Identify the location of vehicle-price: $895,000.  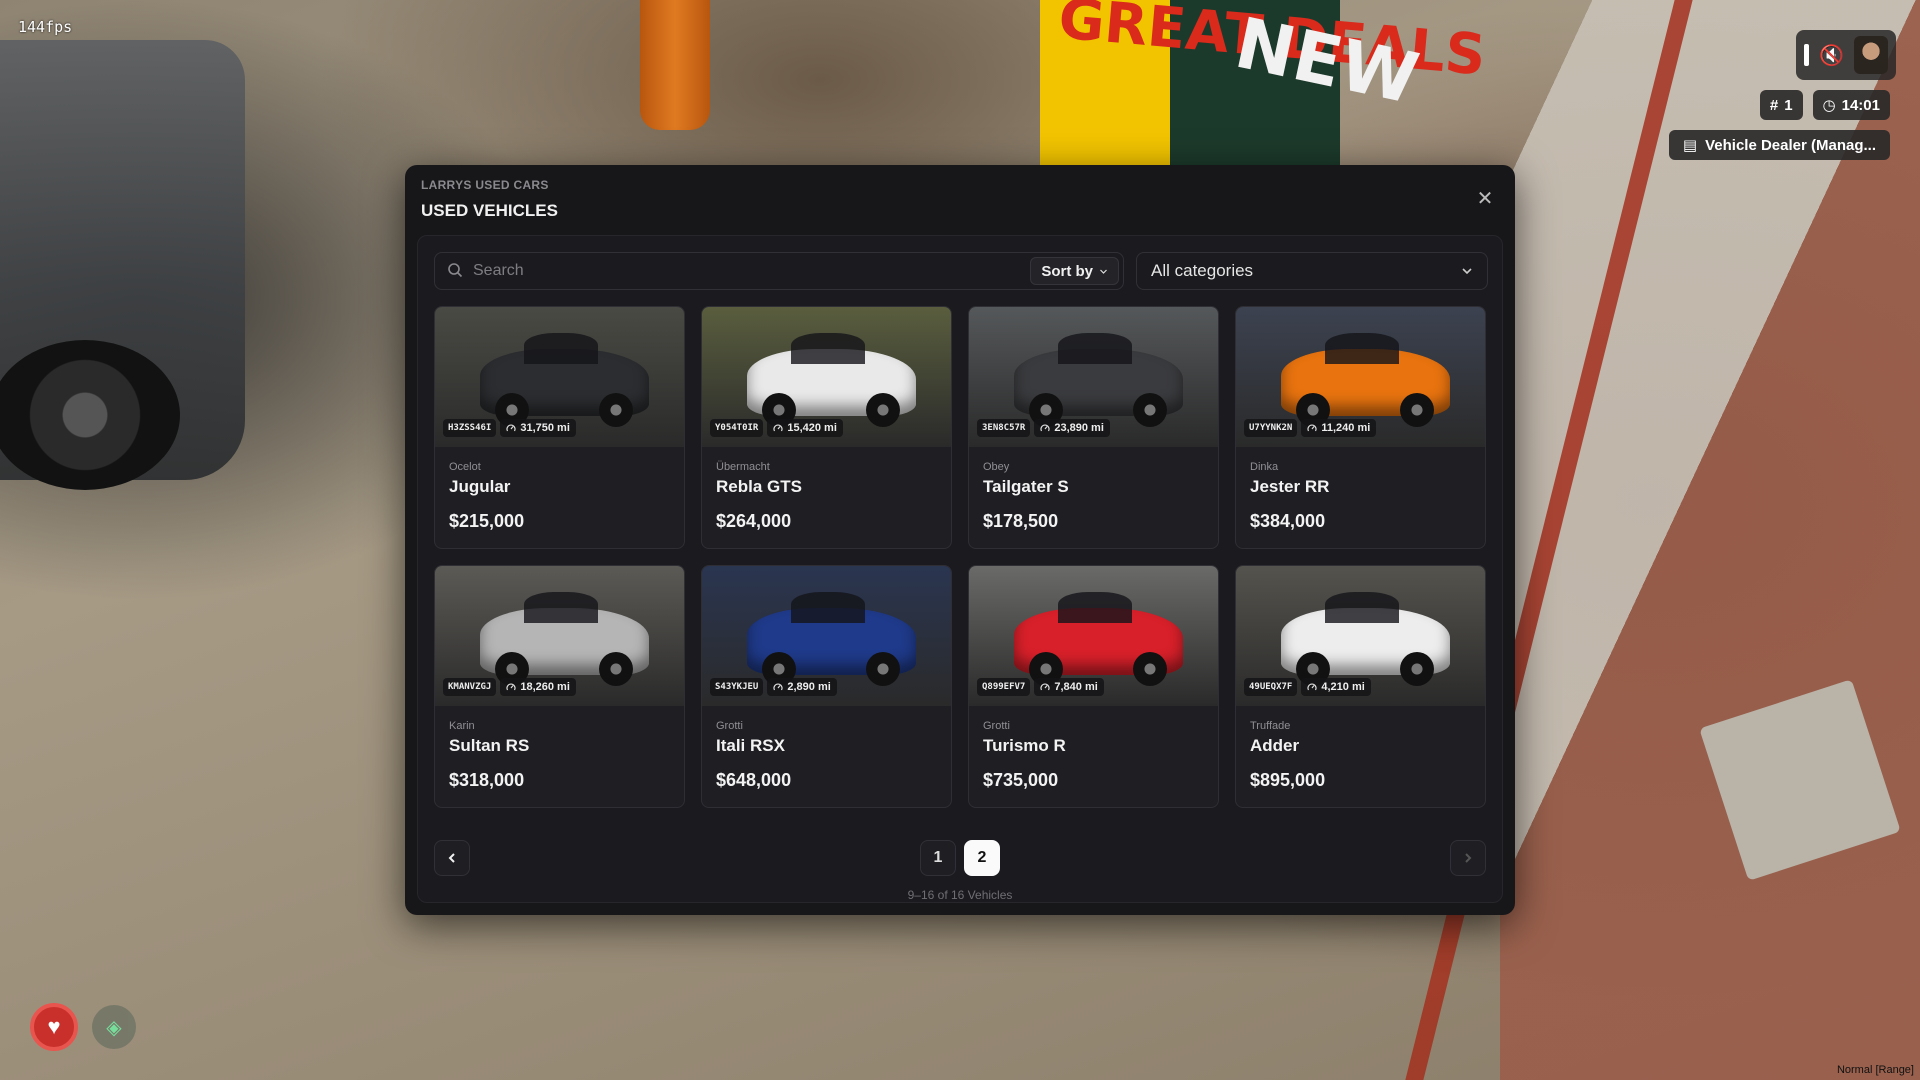
(1288, 780).